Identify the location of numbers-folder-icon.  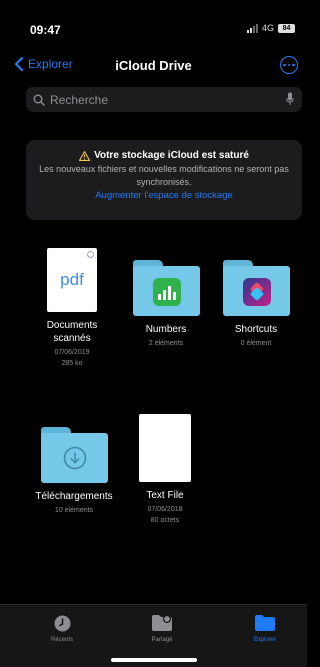
(166, 288).